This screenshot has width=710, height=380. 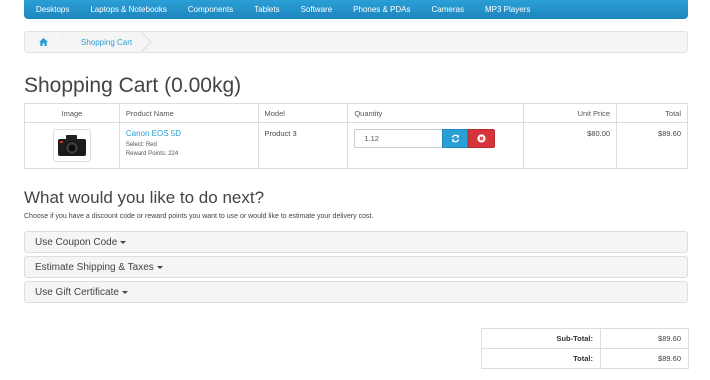 What do you see at coordinates (644, 358) in the screenshot?
I see `total-value: $89.60` at bounding box center [644, 358].